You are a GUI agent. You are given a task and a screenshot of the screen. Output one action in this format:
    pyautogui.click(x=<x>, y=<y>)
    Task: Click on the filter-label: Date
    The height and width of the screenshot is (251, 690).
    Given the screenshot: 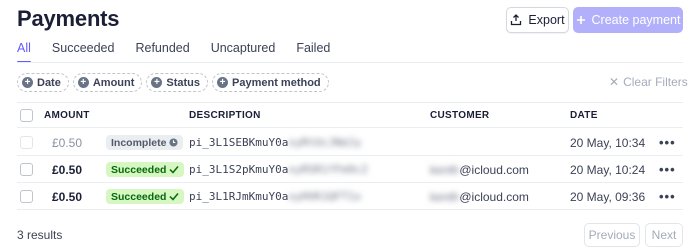 What is the action you would take?
    pyautogui.click(x=49, y=82)
    